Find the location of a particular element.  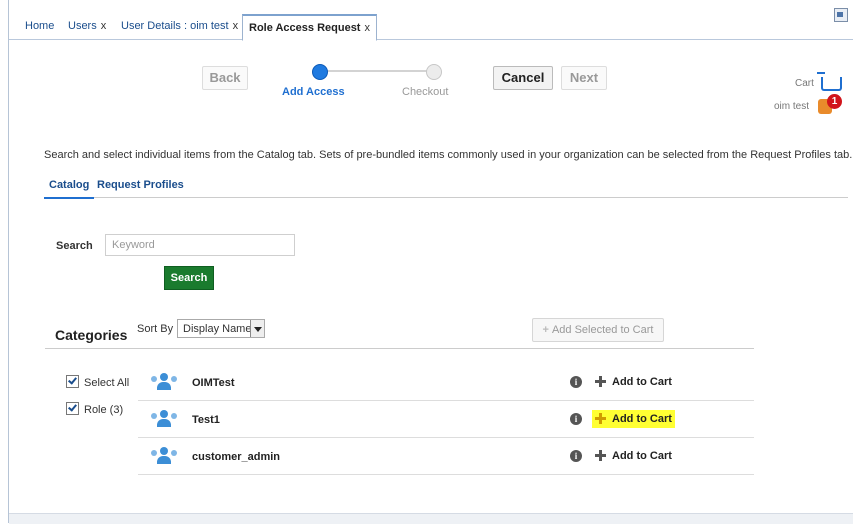

train-step-add-access: Add Access is located at coordinates (313, 92).